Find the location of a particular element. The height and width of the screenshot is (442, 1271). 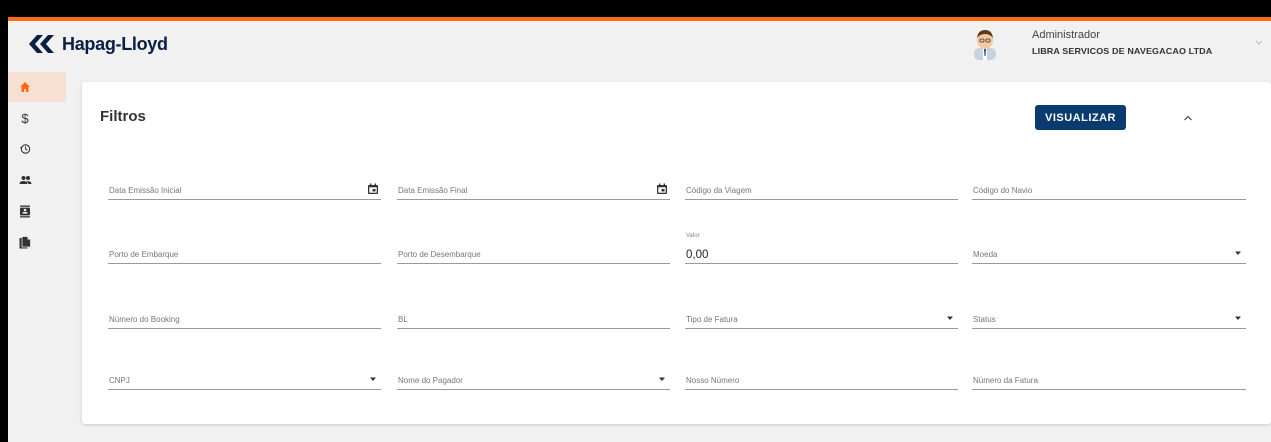

sidebar: $ is located at coordinates (37, 253).